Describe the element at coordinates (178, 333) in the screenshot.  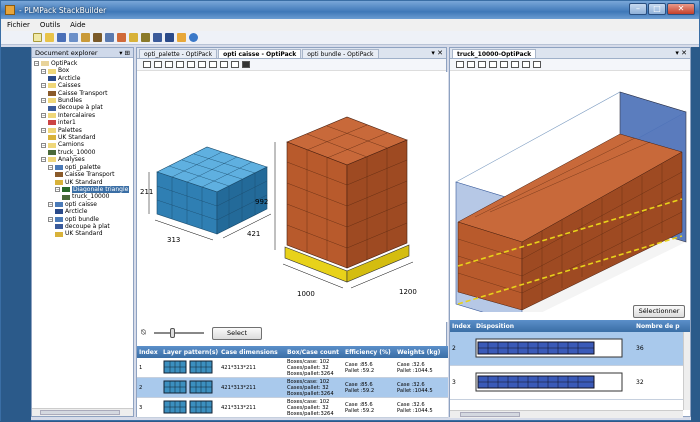
I see `angle-slider` at that location.